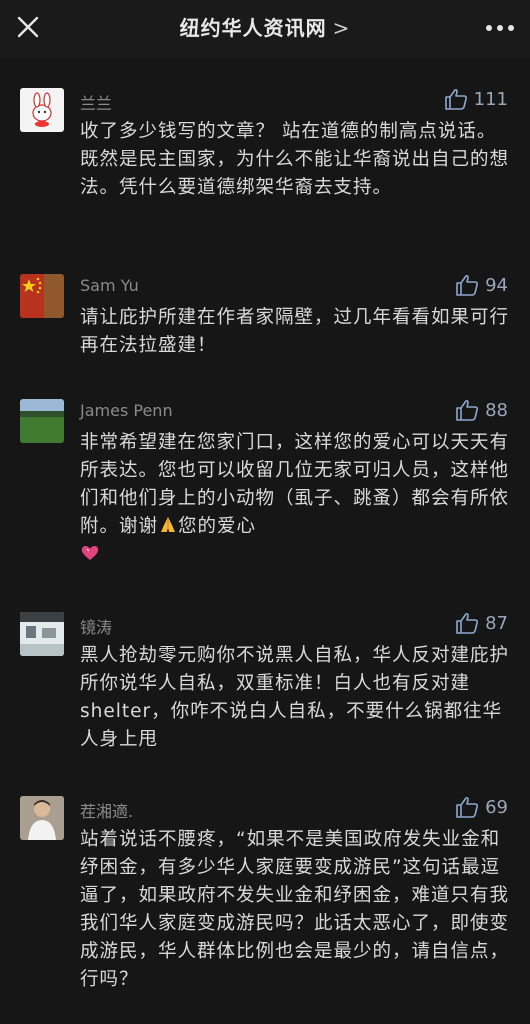 The width and height of the screenshot is (530, 1024). What do you see at coordinates (490, 99) in the screenshot?
I see `like-count: 111` at bounding box center [490, 99].